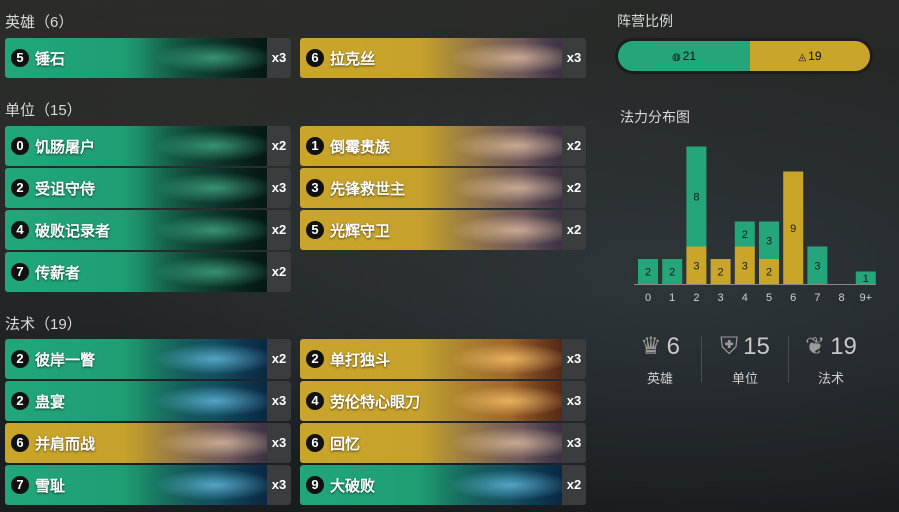 The width and height of the screenshot is (899, 512). Describe the element at coordinates (73, 231) in the screenshot. I see `card-name: 破败记录者` at that location.